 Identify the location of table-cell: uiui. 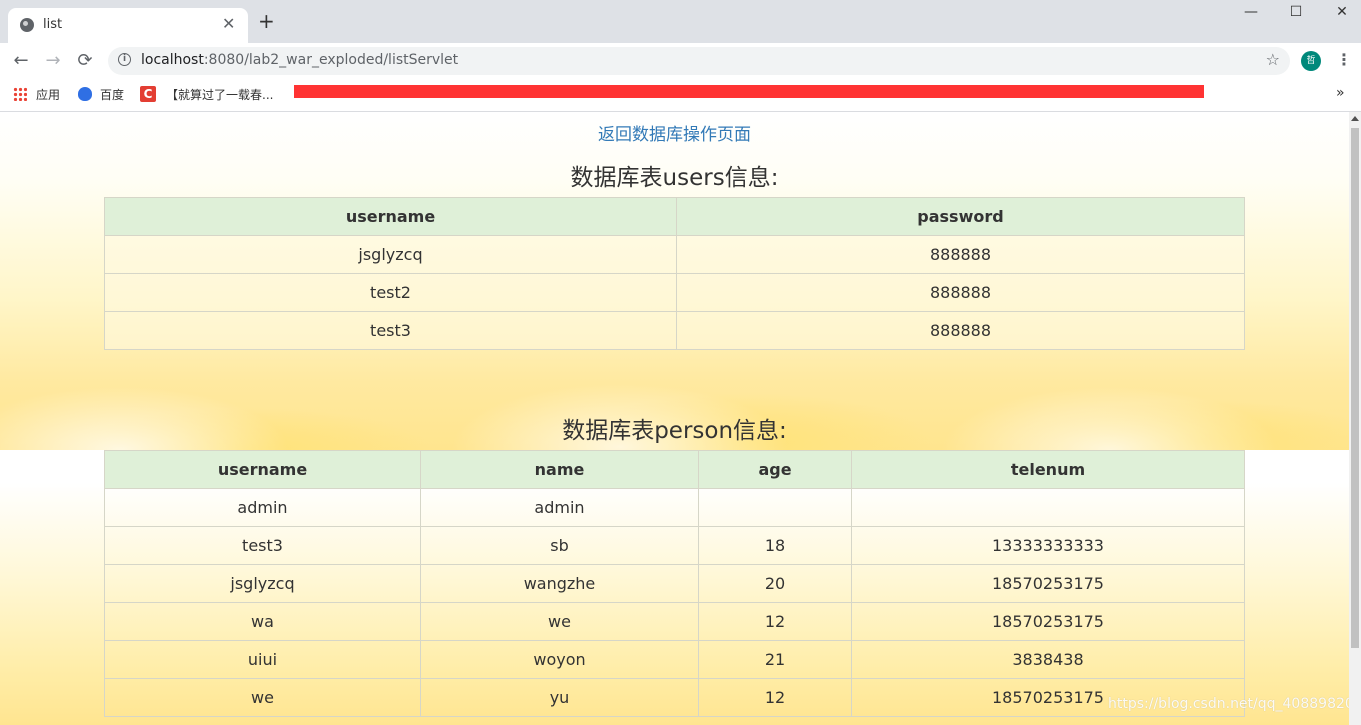
(262, 659).